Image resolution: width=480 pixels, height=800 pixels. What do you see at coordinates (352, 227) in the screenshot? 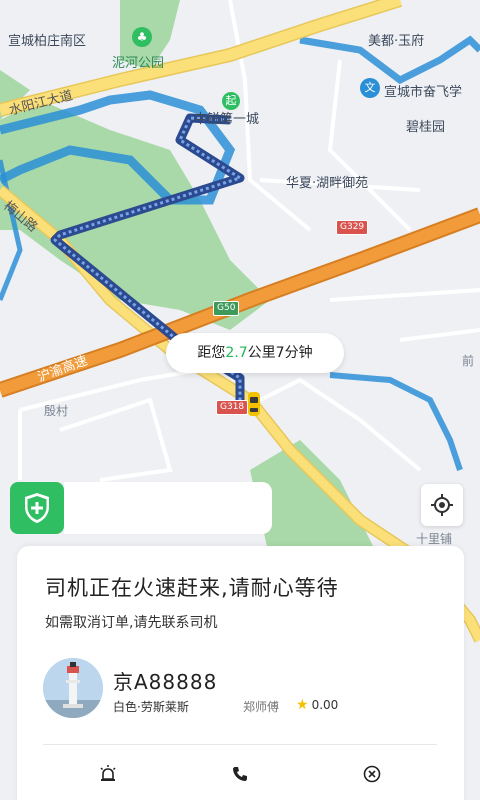
I see `shield-g329: G329` at bounding box center [352, 227].